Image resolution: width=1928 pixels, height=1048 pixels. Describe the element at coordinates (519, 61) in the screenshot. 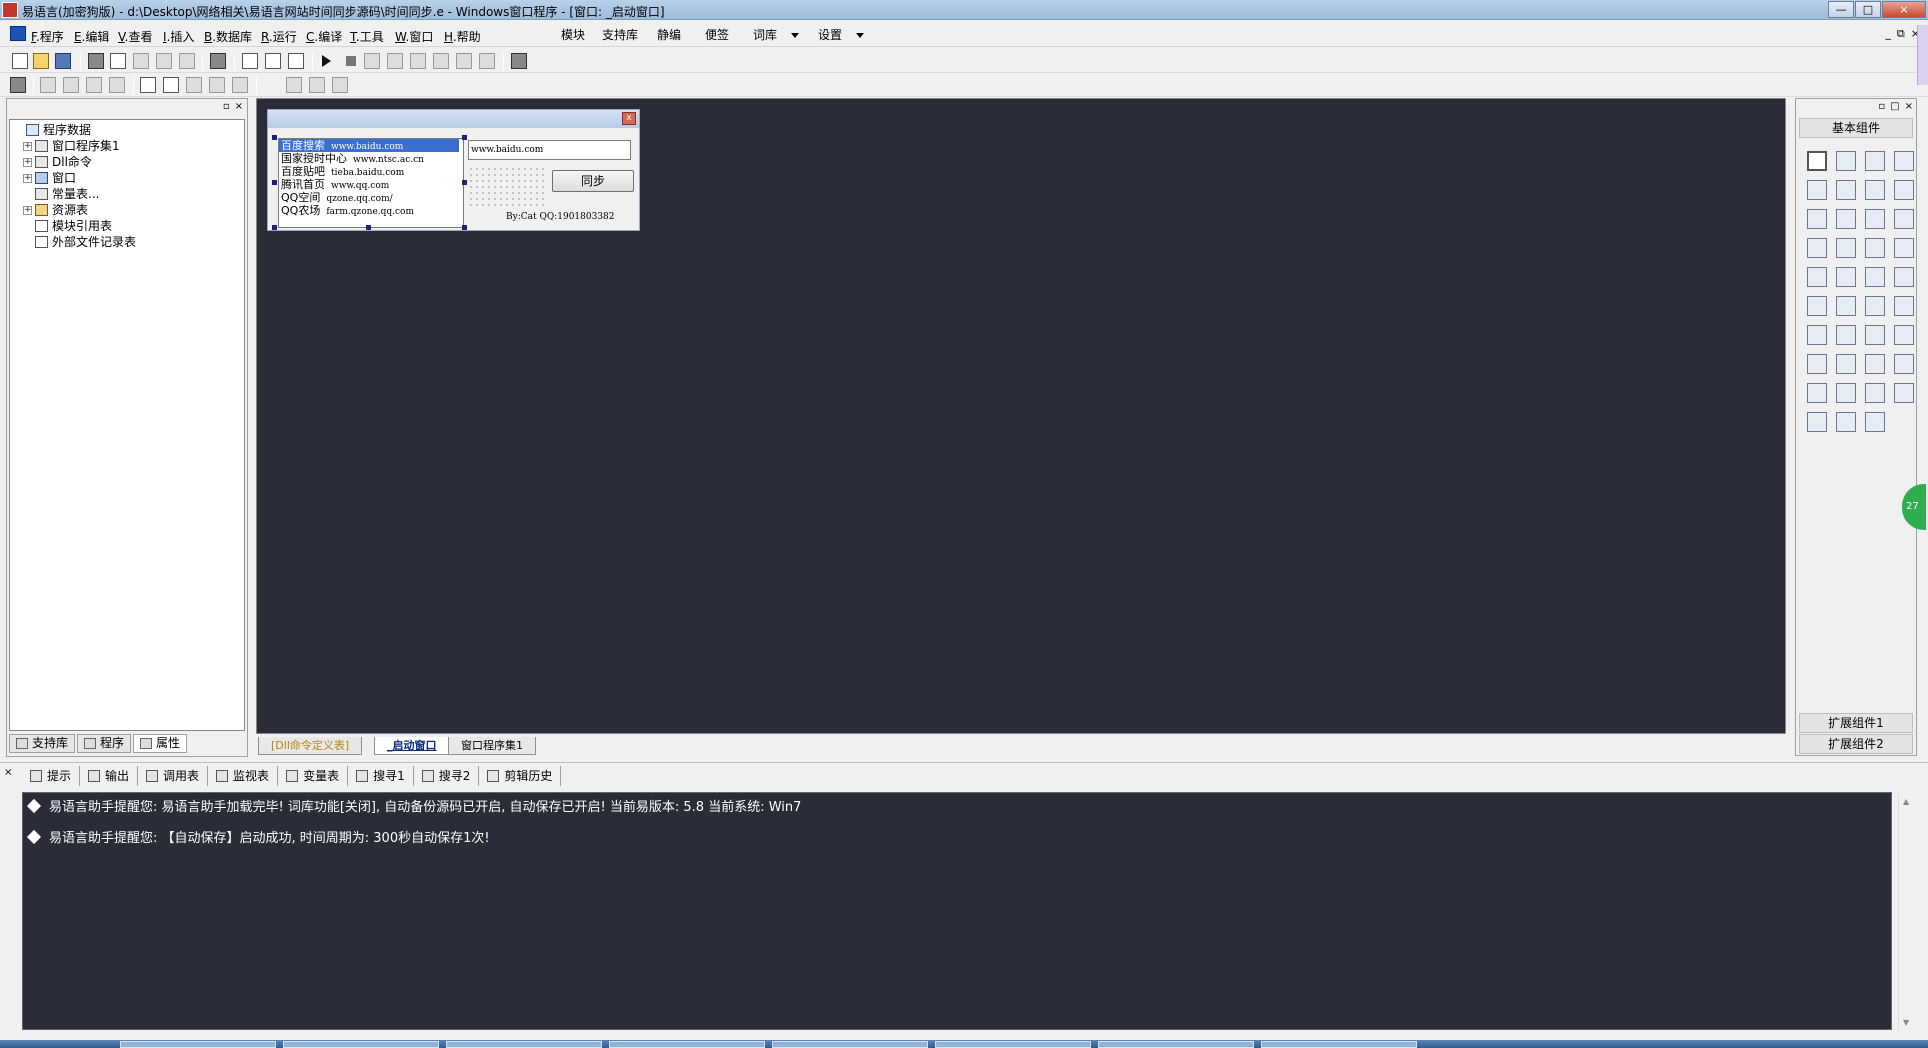

I see `helper-icon` at that location.